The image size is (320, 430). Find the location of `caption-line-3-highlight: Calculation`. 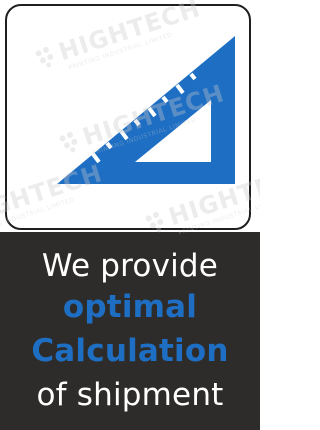

caption-line-3-highlight: Calculation is located at coordinates (130, 351).